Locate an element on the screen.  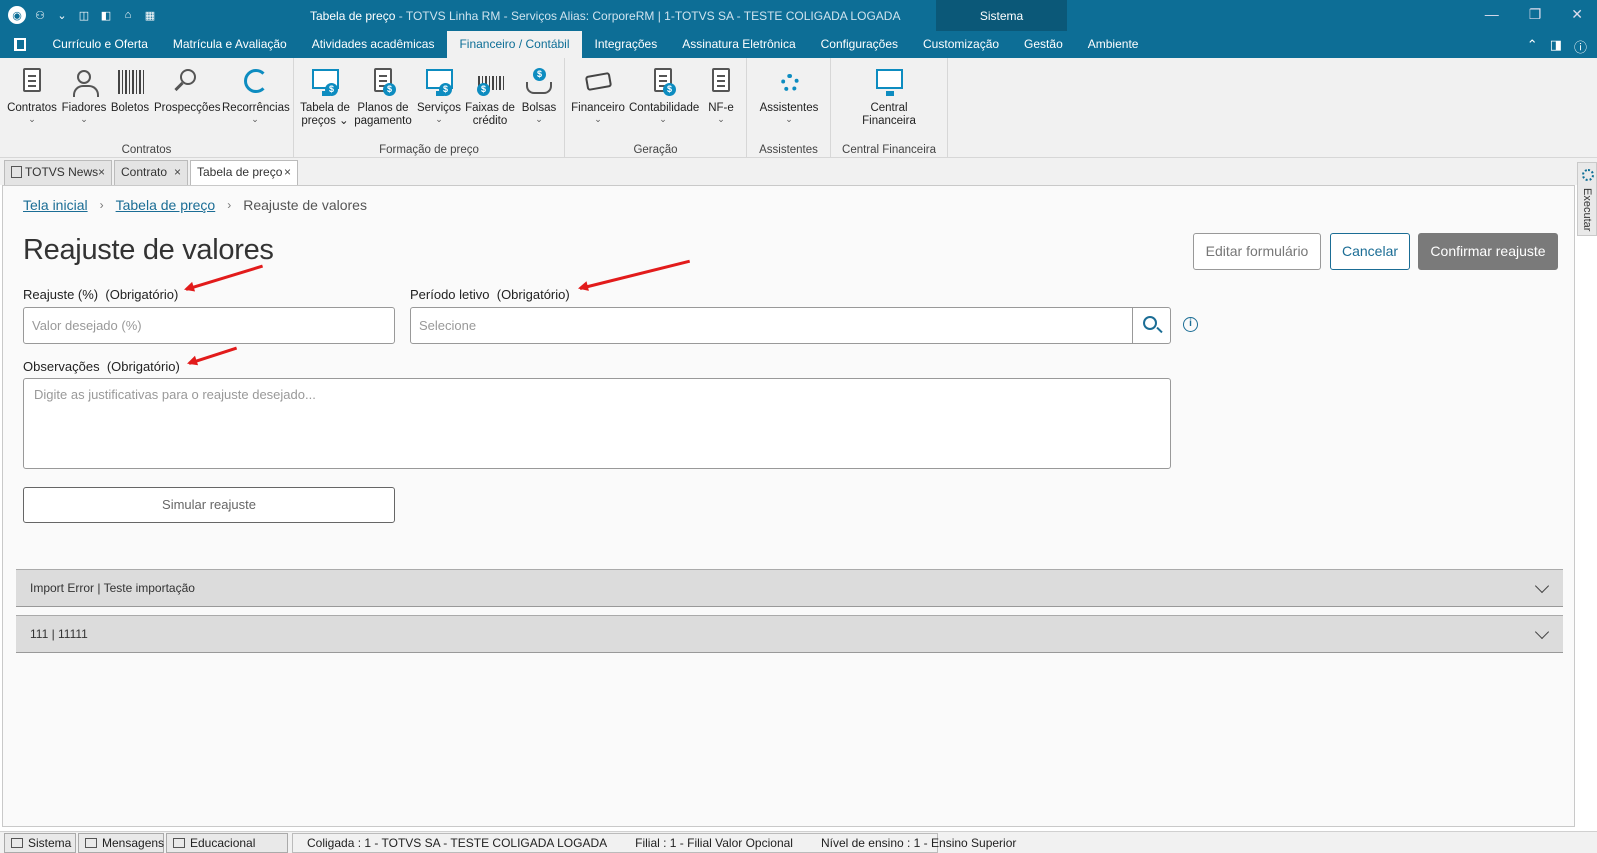
recurrence-icon is located at coordinates (255, 82).